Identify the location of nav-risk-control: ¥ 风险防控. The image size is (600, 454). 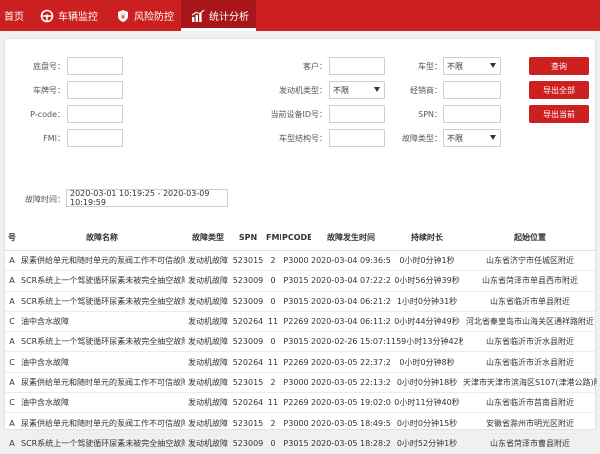
(148, 15).